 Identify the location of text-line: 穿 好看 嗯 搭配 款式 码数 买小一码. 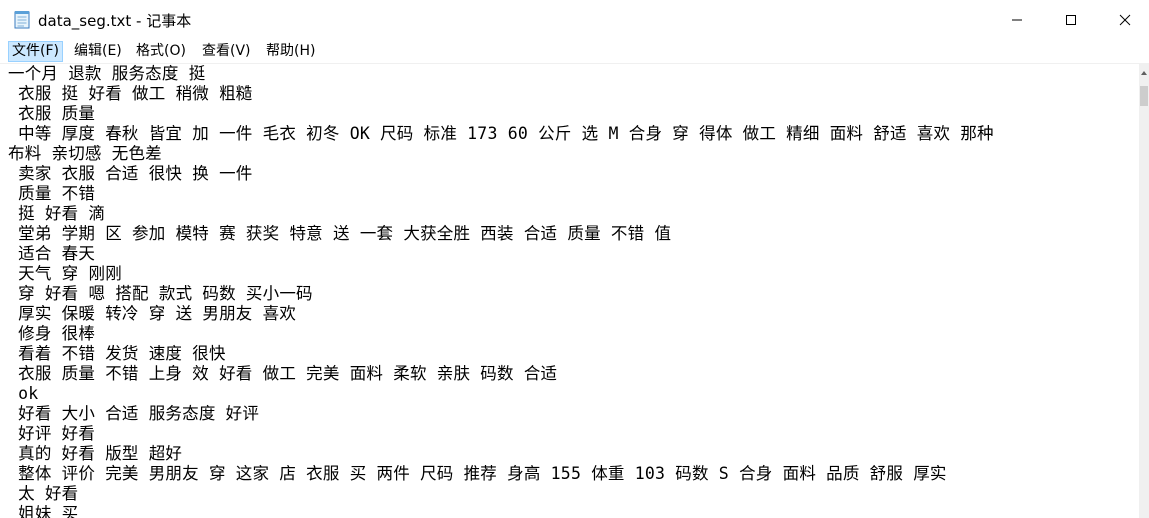
(160, 293).